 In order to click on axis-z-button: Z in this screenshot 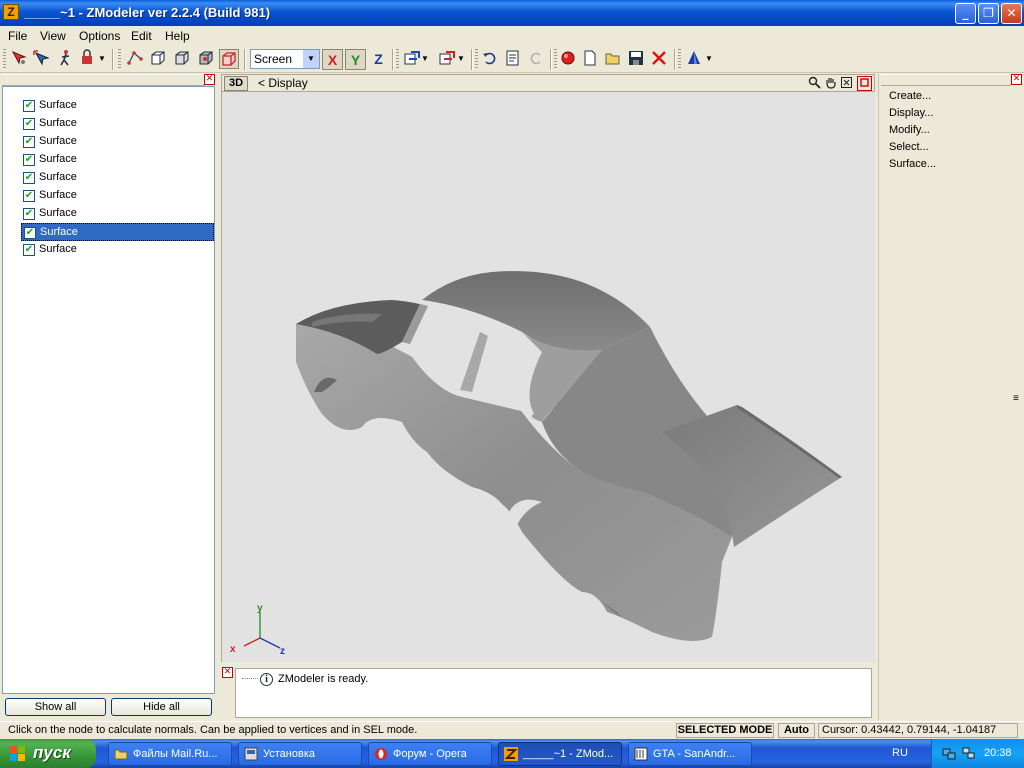, I will do `click(378, 59)`.